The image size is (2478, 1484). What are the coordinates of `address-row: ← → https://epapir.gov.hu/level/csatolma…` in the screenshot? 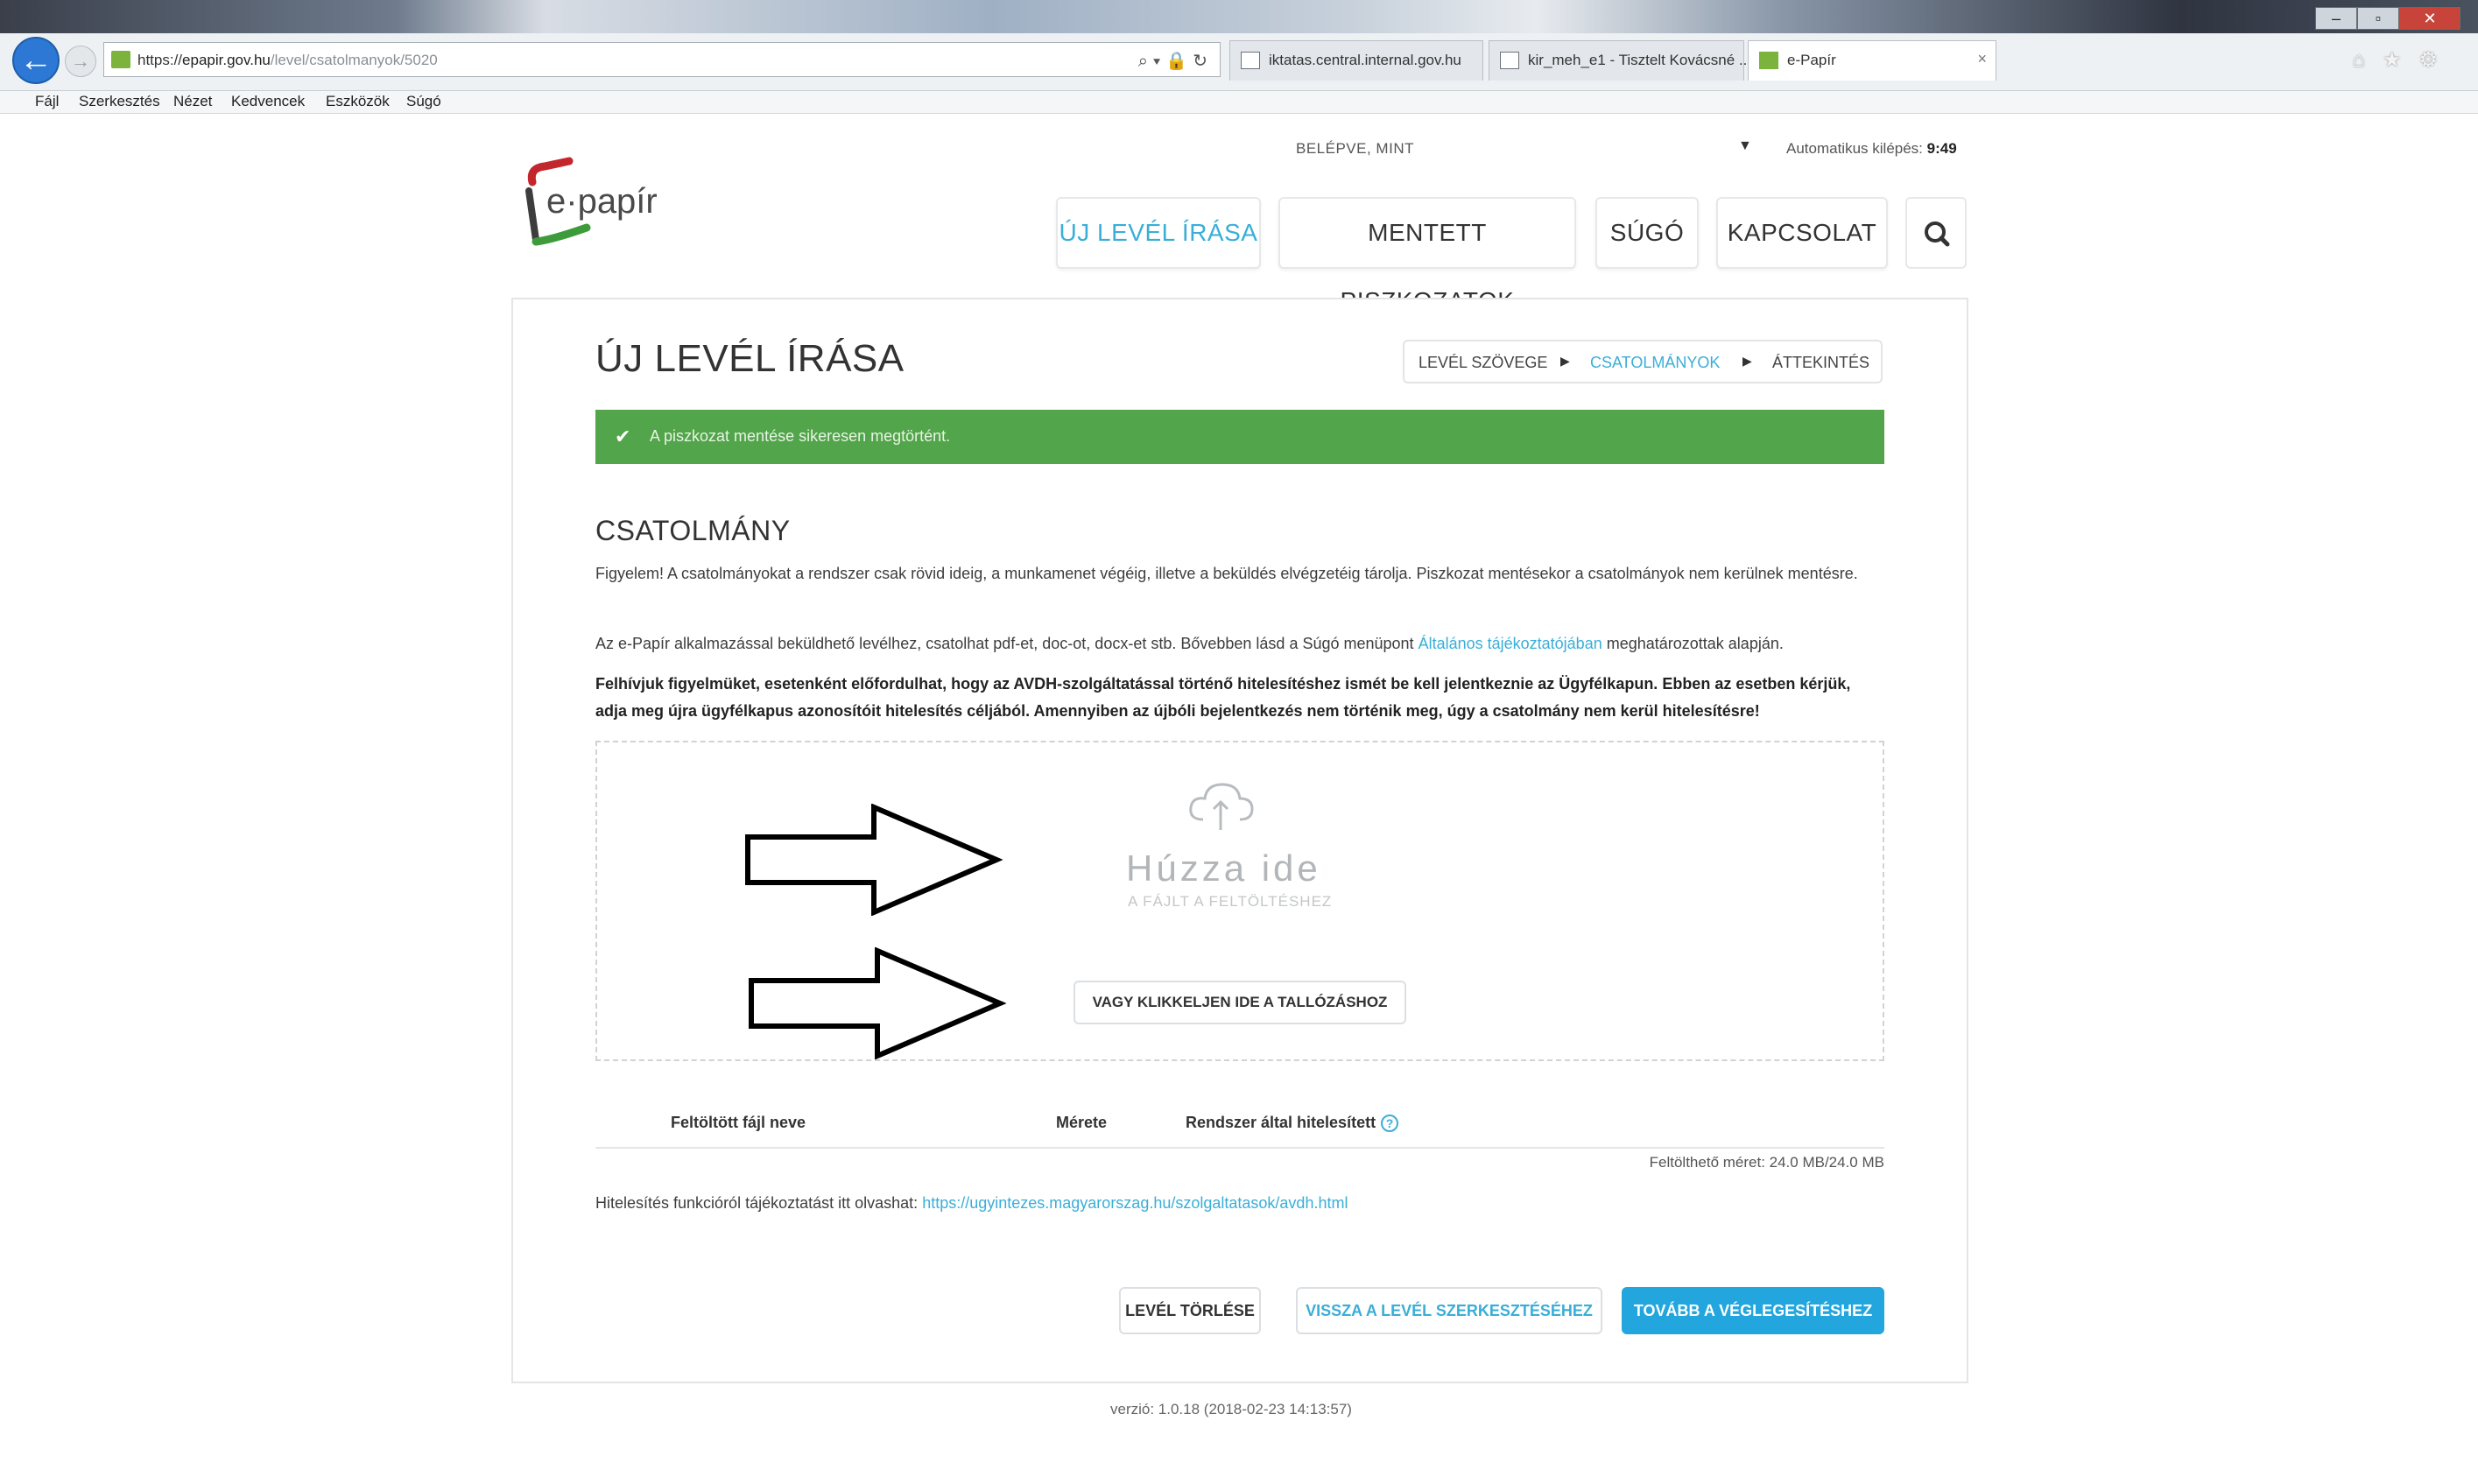 It's located at (1239, 62).